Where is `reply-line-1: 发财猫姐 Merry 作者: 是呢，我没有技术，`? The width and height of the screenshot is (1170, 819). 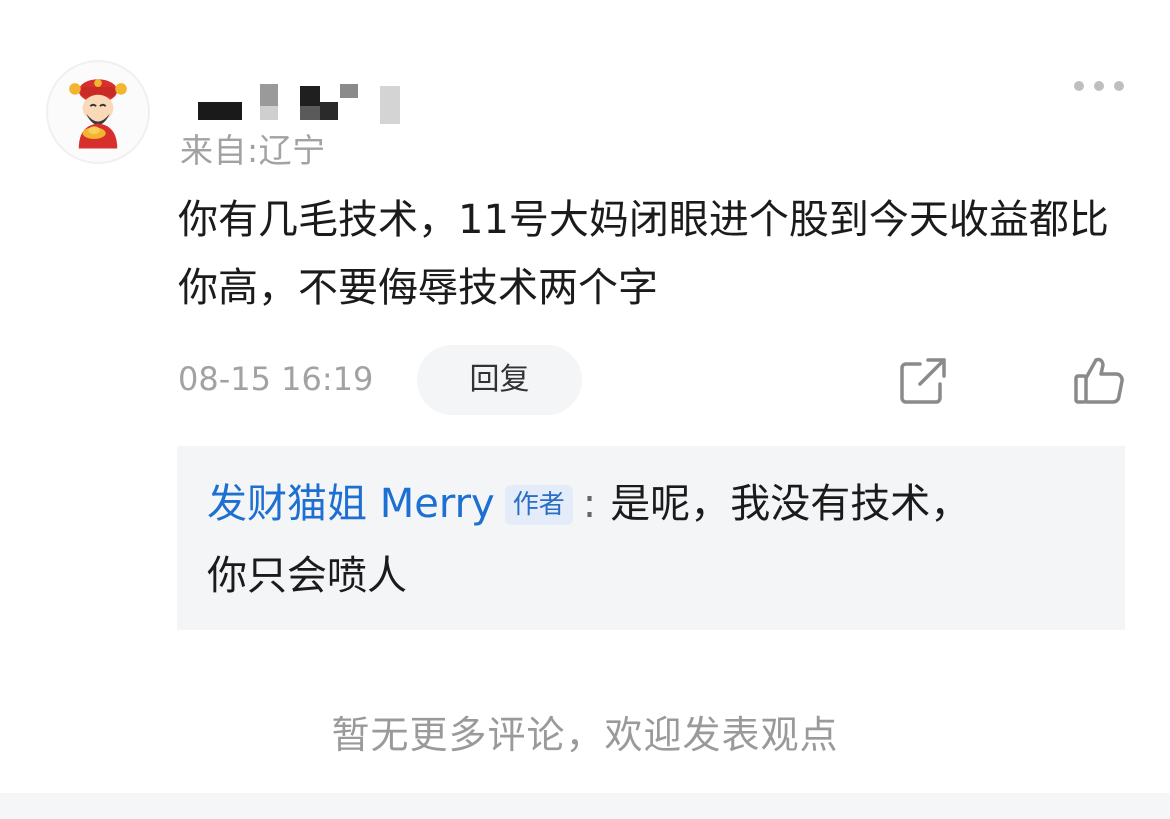
reply-line-1: 发财猫姐 Merry 作者: 是呢，我没有技术， is located at coordinates (588, 504).